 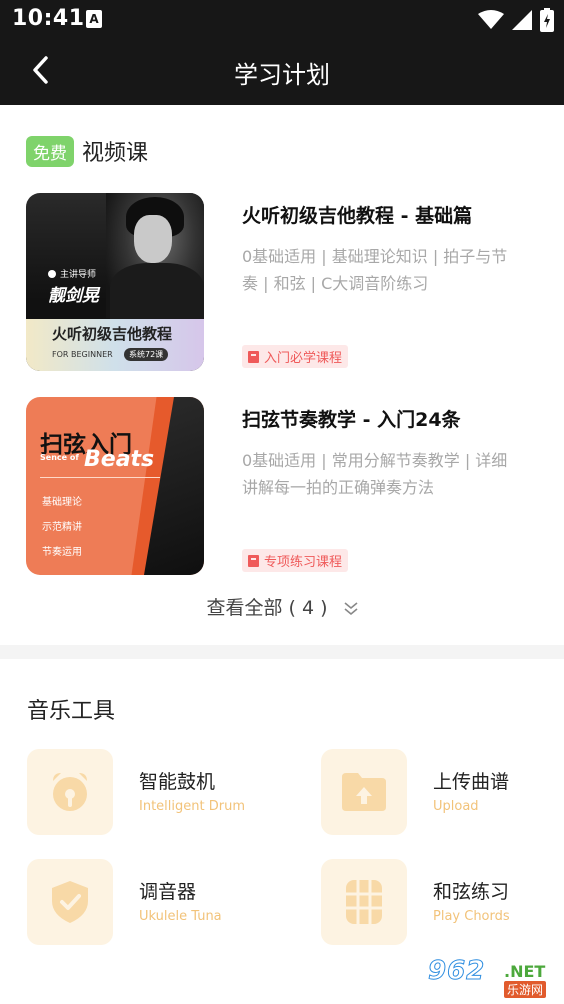 I want to click on double-chevron-down-icon, so click(x=351, y=608).